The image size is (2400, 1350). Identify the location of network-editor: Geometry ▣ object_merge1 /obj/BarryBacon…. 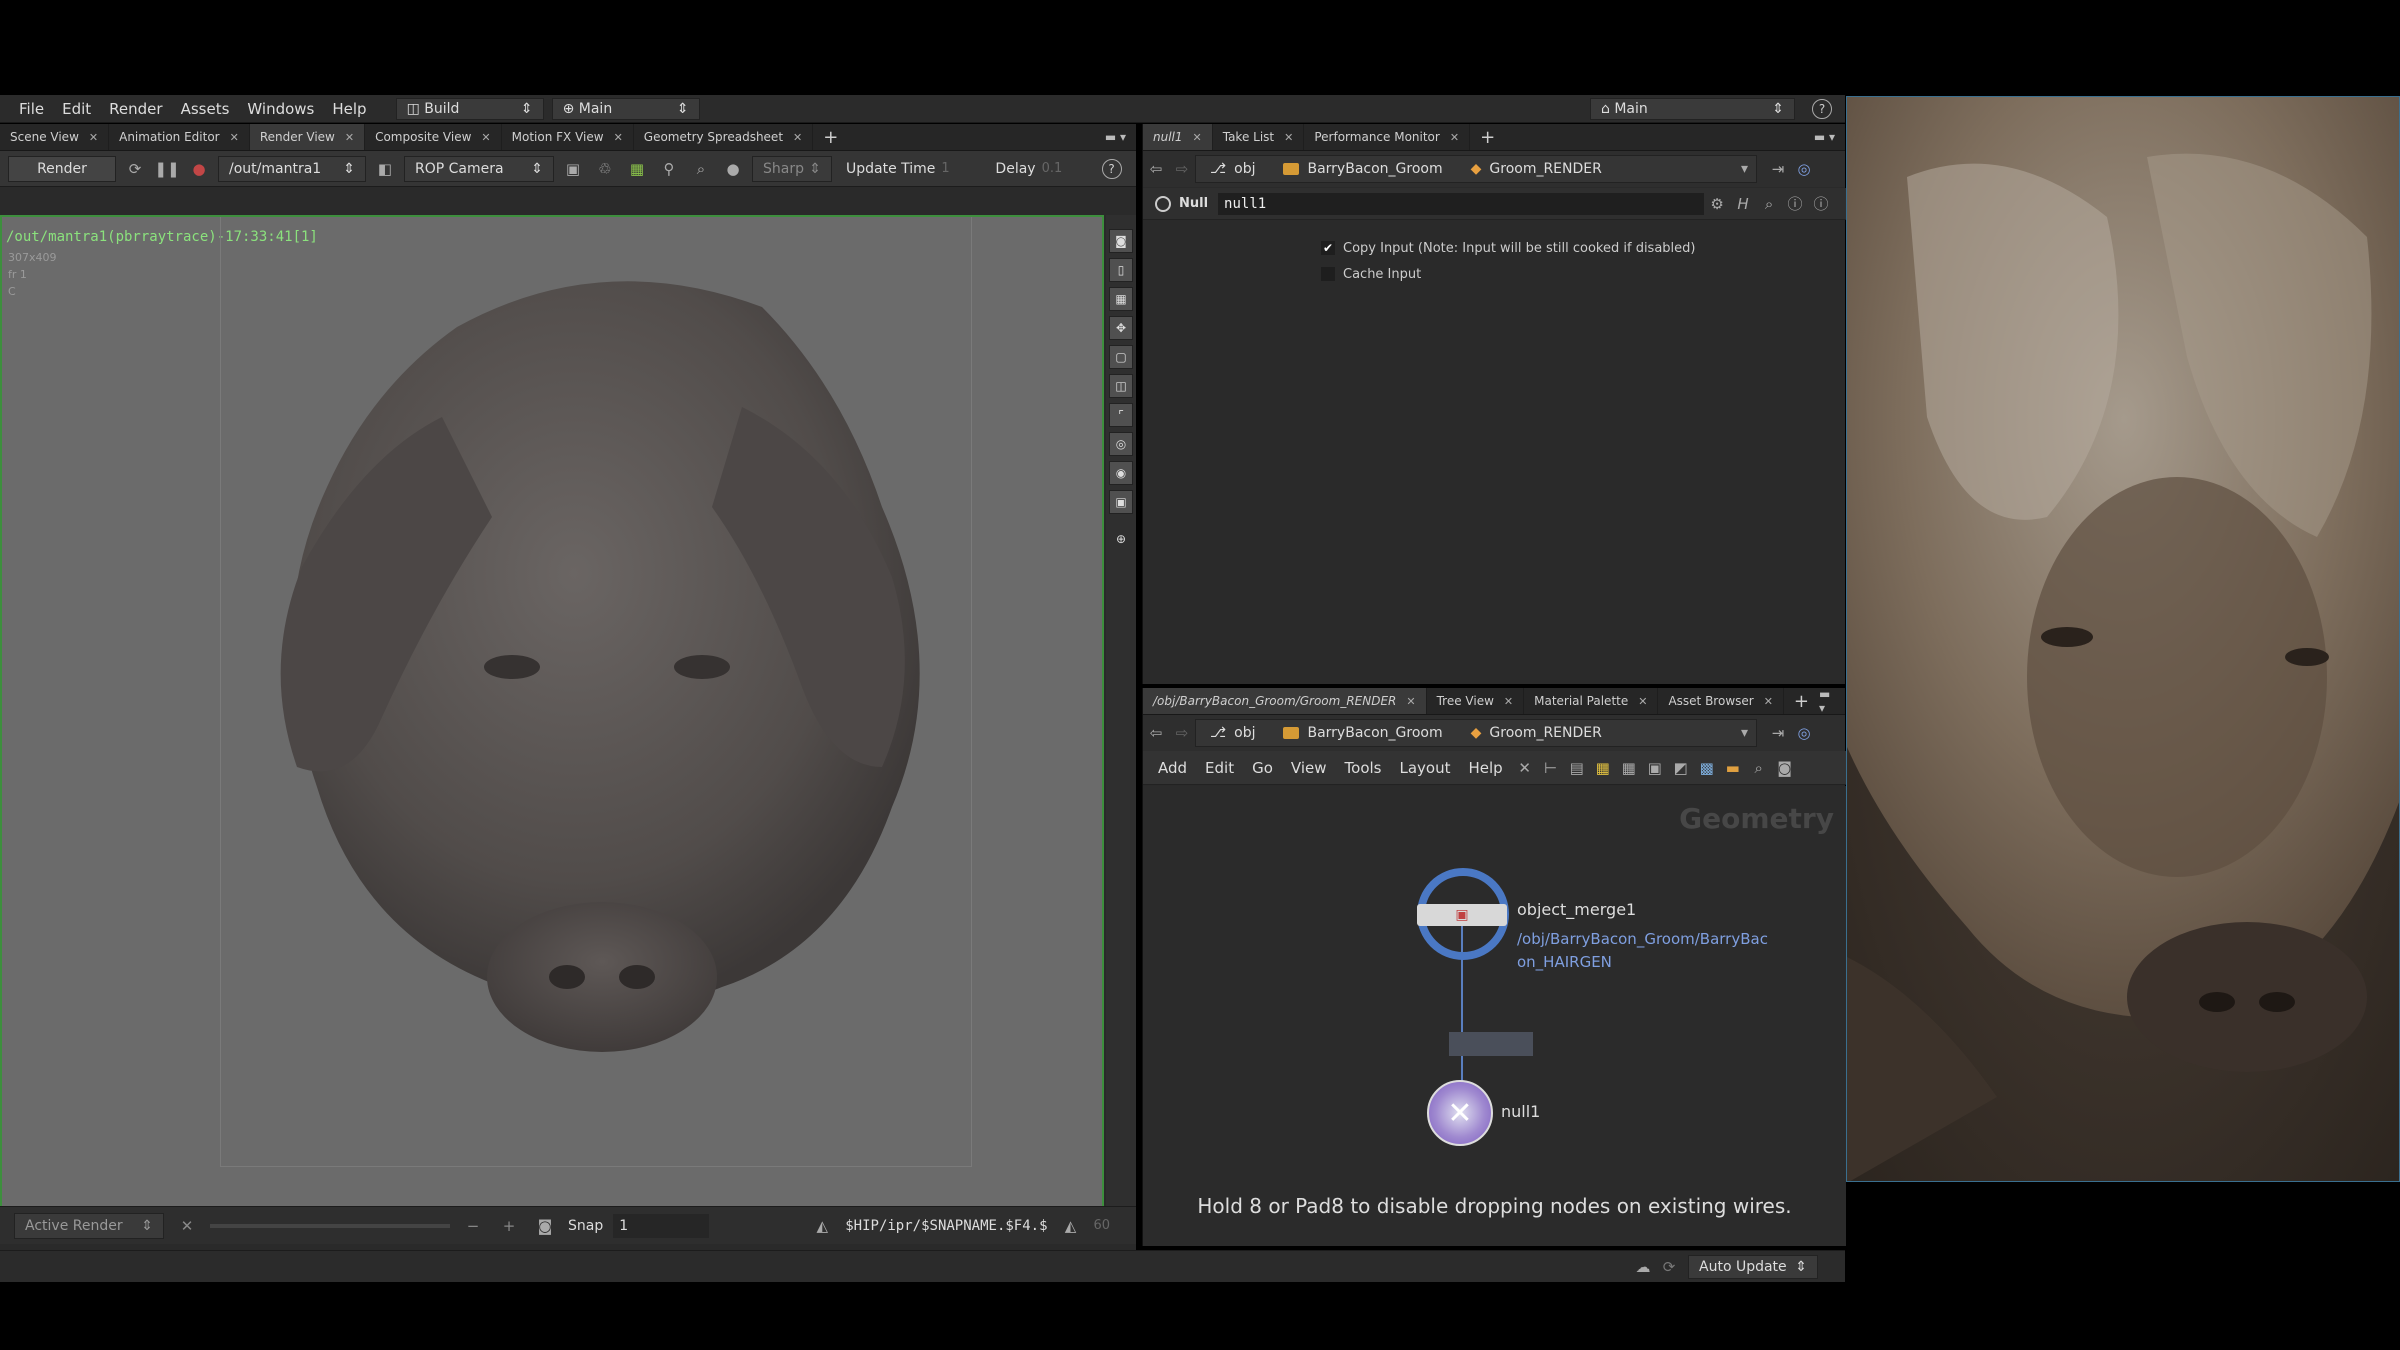
(1494, 1016).